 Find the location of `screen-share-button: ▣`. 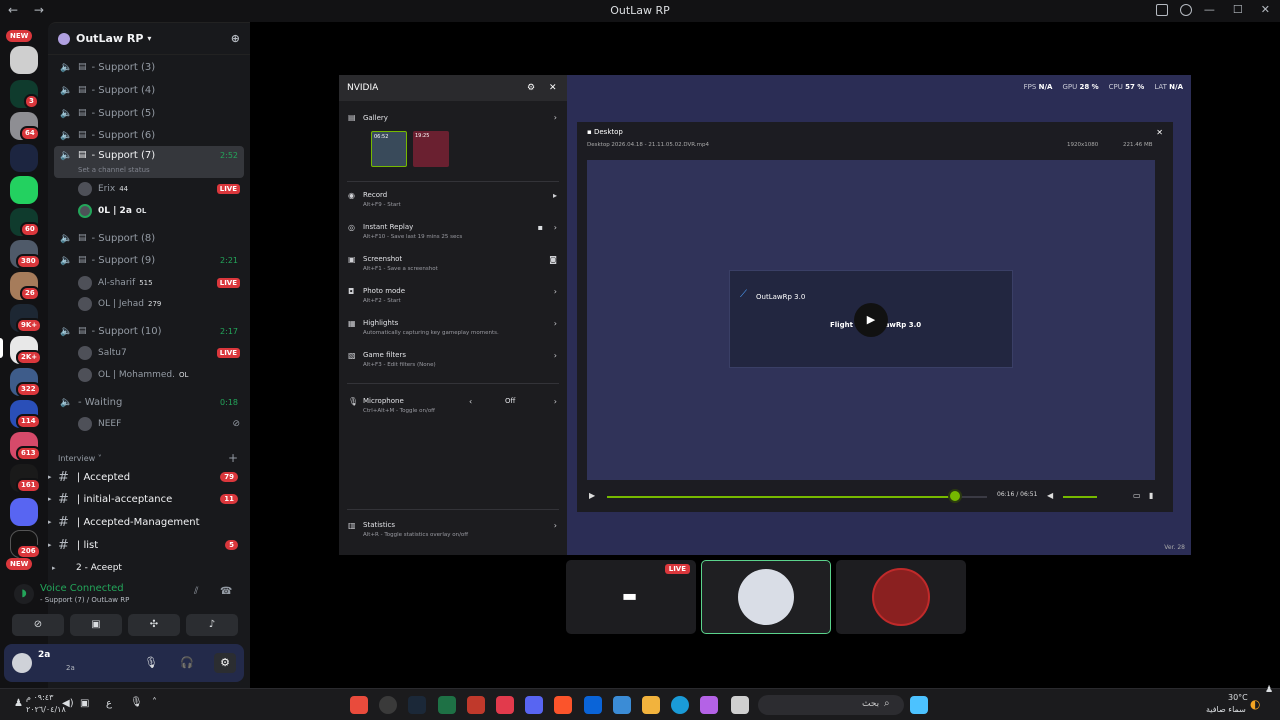

screen-share-button: ▣ is located at coordinates (96, 625).